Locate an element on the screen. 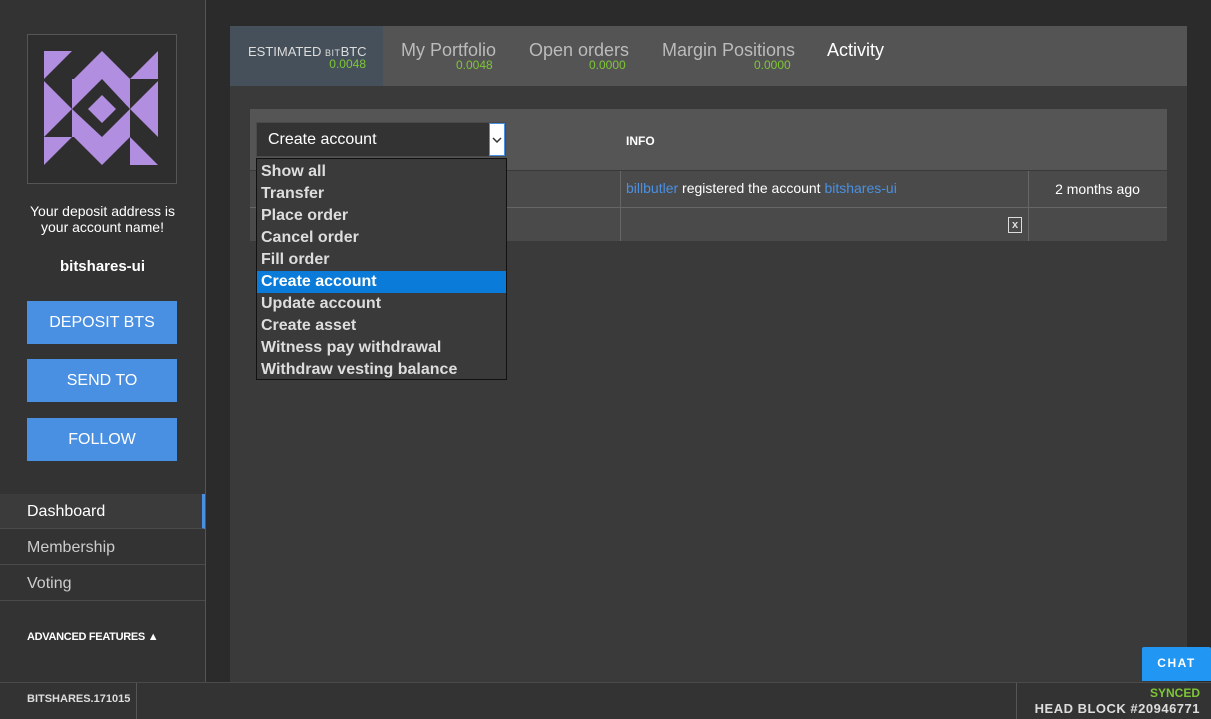 Image resolution: width=1211 pixels, height=719 pixels. tab-activity: Activity is located at coordinates (855, 50).